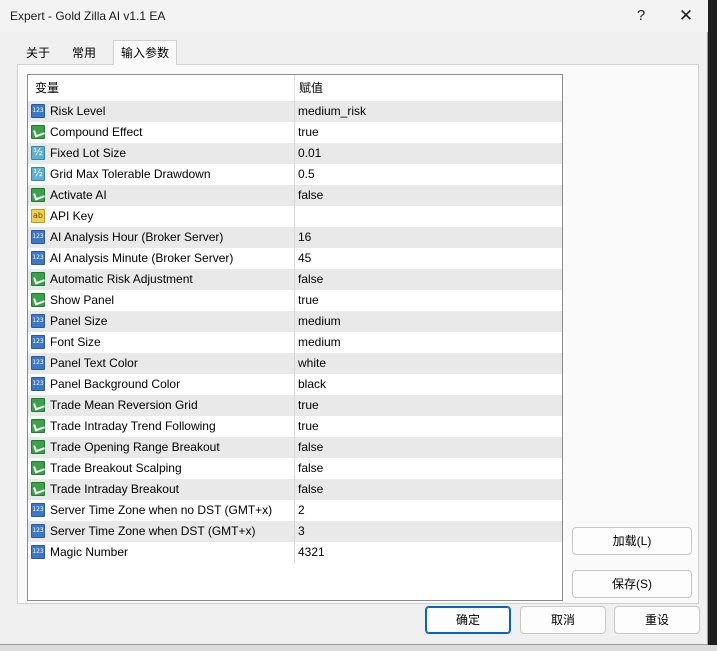  What do you see at coordinates (294, 88) in the screenshot?
I see `column-divider` at bounding box center [294, 88].